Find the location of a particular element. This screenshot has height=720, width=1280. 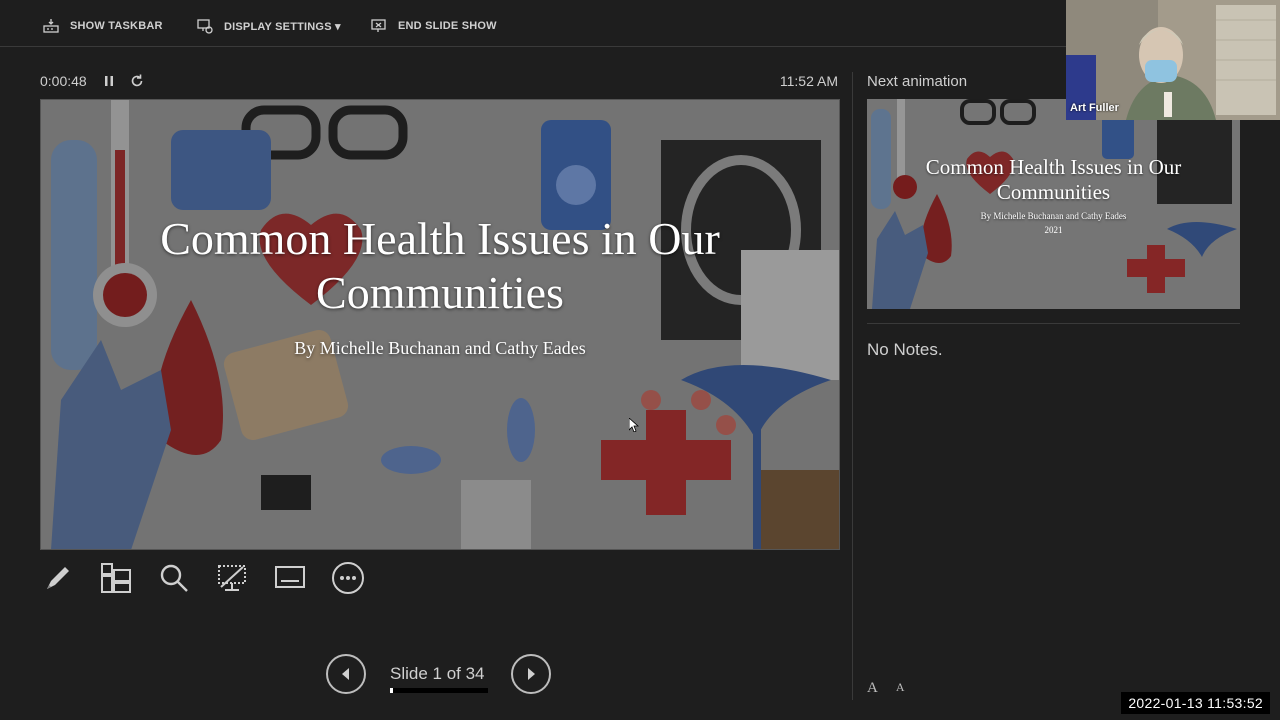

next-animation-label: Next animation is located at coordinates (917, 81).